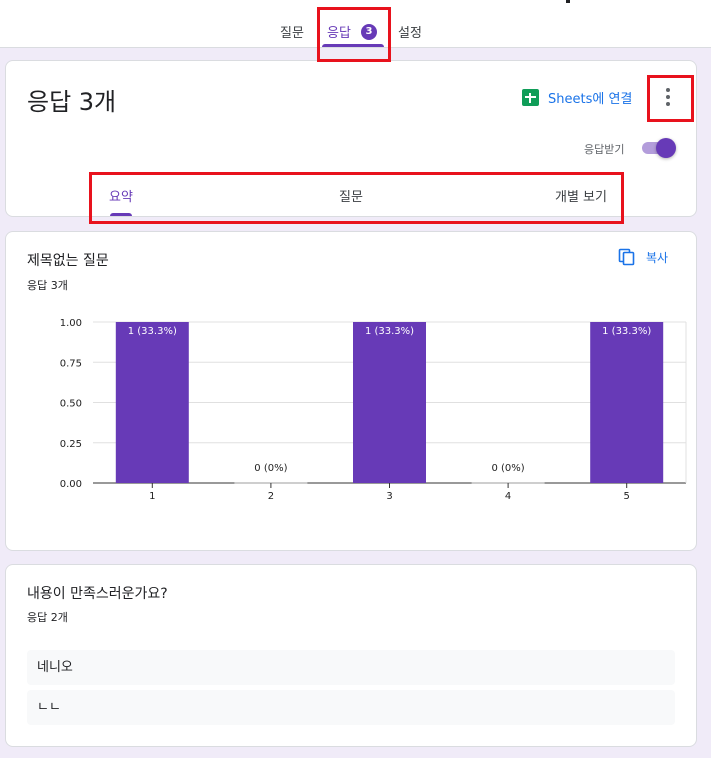 The width and height of the screenshot is (711, 758). What do you see at coordinates (627, 257) in the screenshot?
I see `copy-icon` at bounding box center [627, 257].